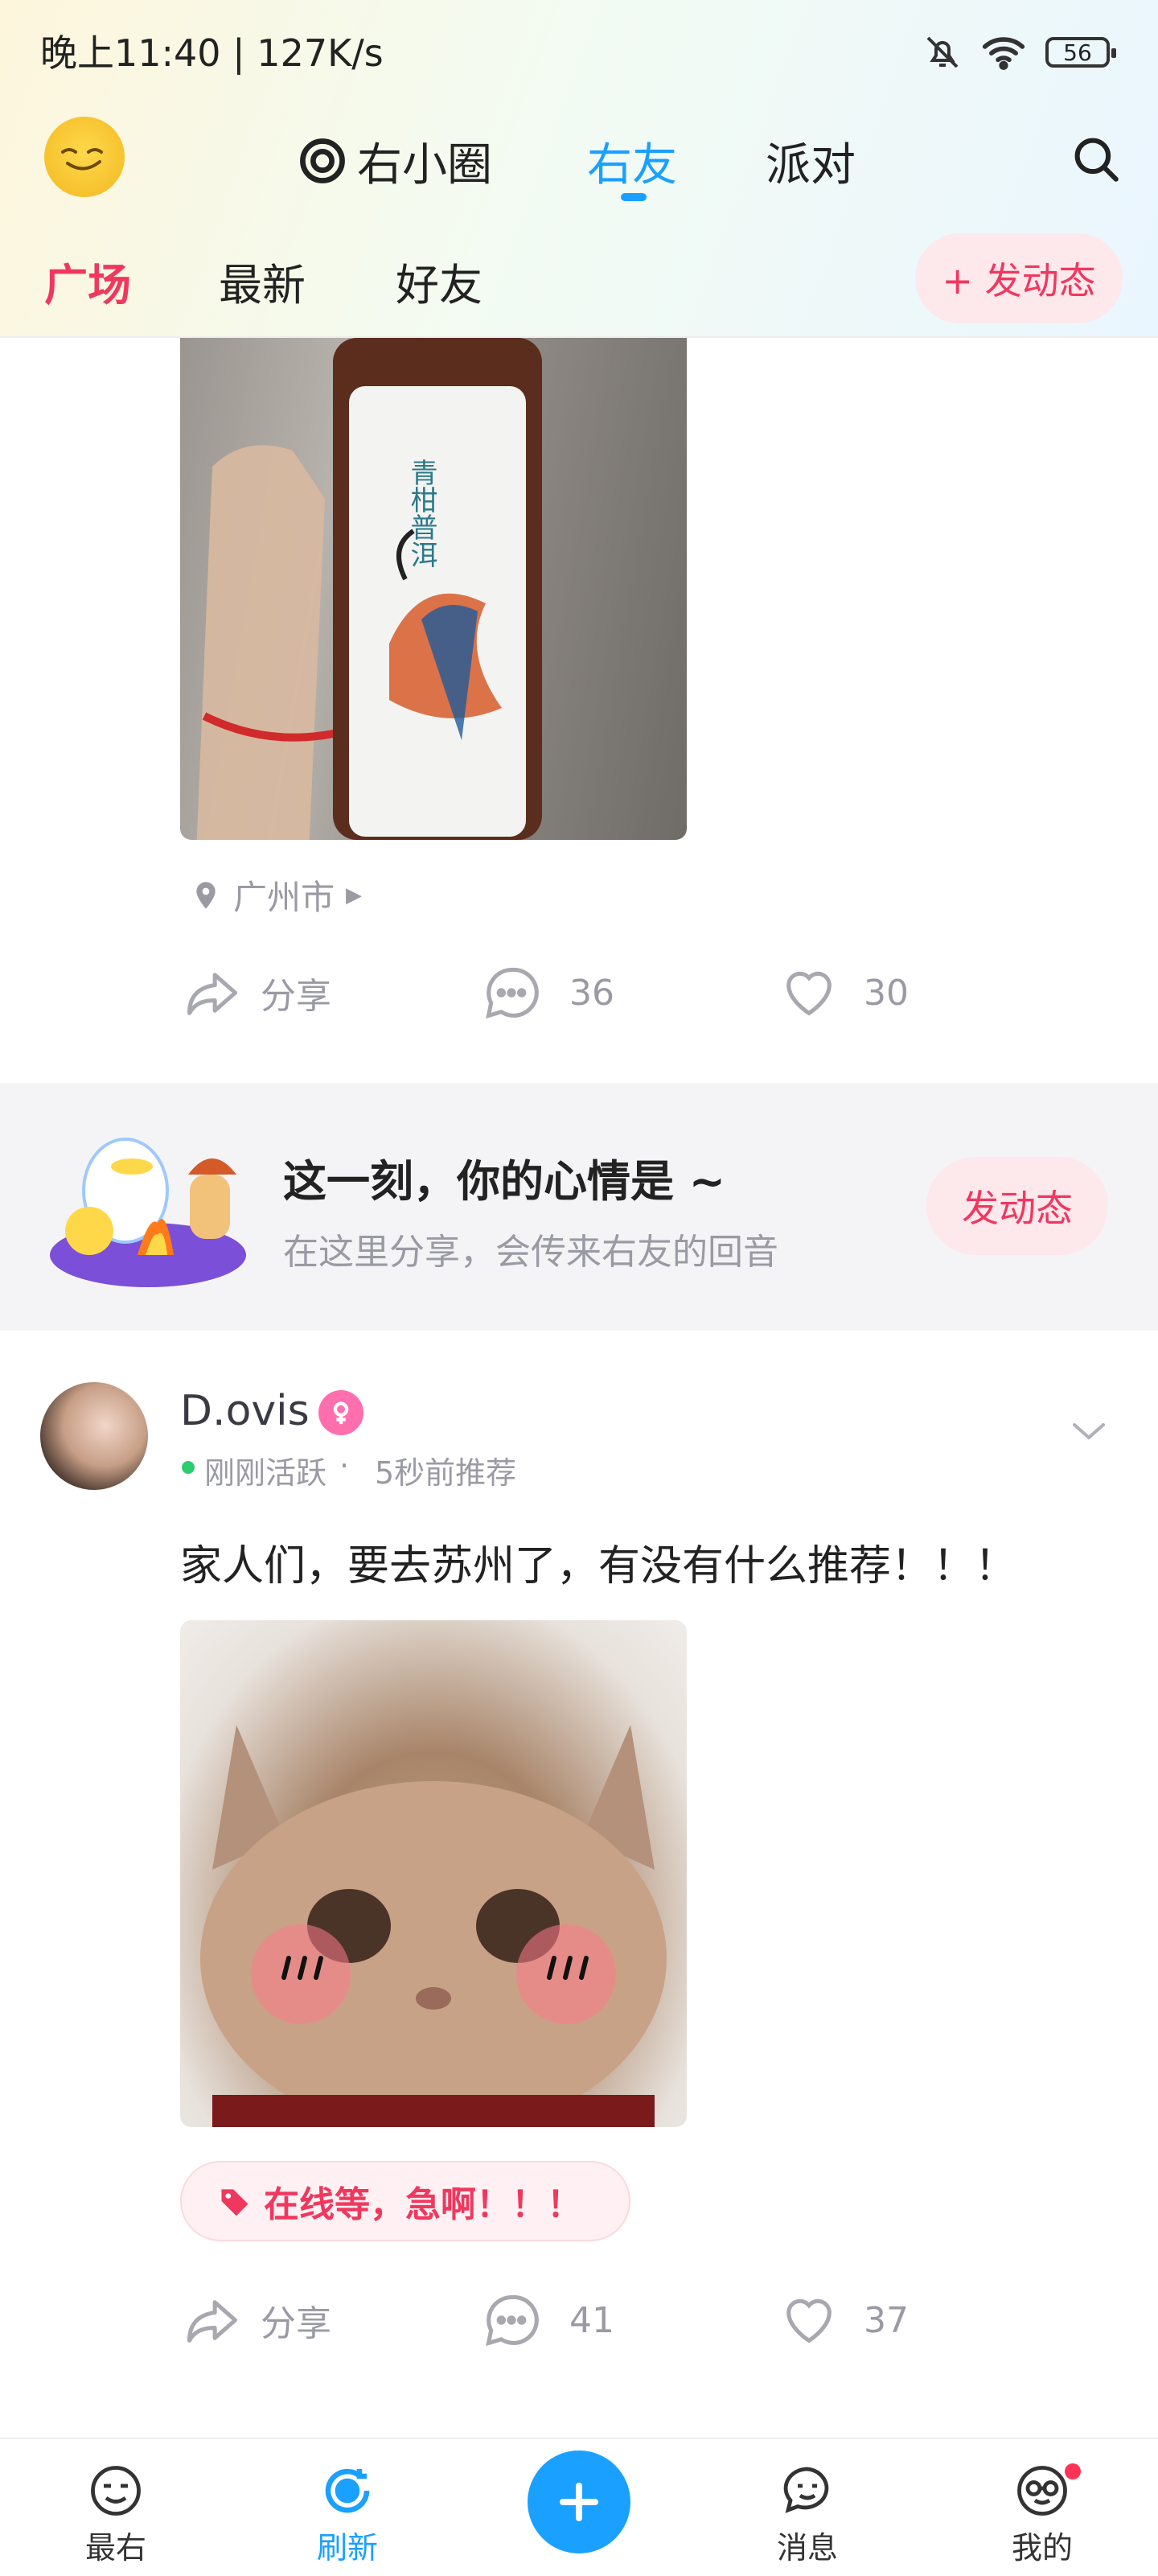  What do you see at coordinates (340, 1412) in the screenshot?
I see `female-icon` at bounding box center [340, 1412].